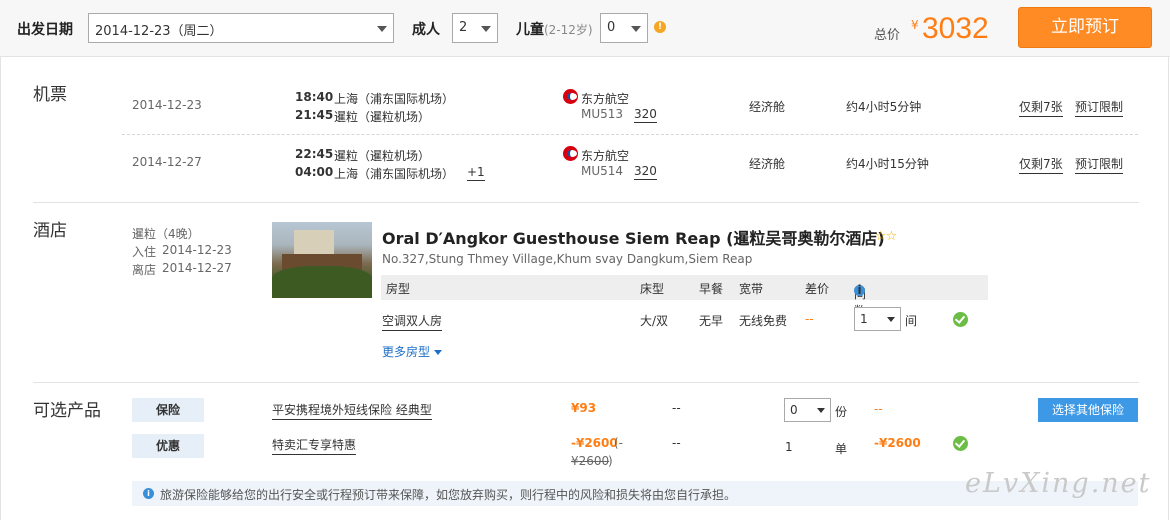  I want to click on star-rating-icon: ☆☆, so click(886, 236).